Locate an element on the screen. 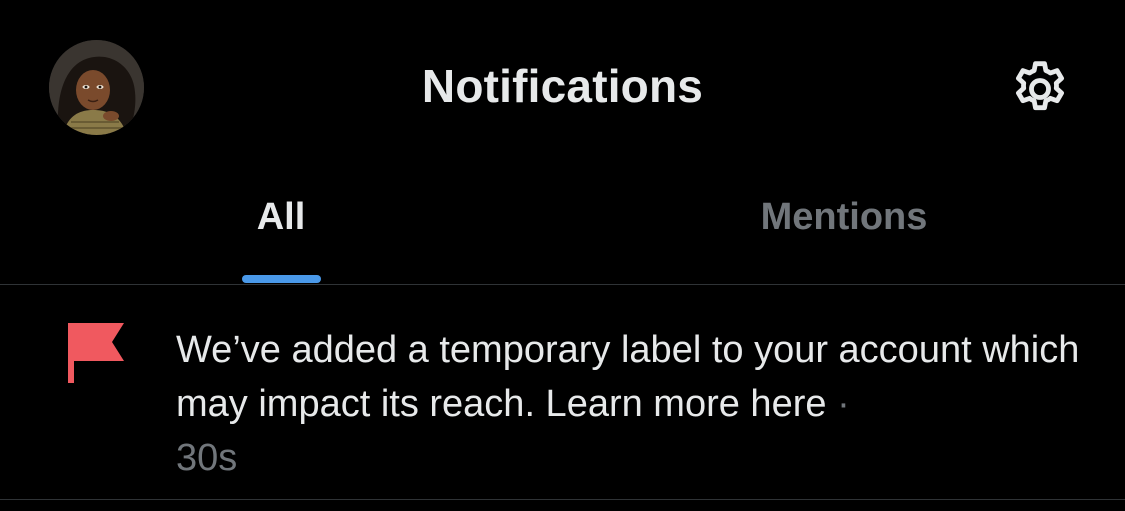 The image size is (1125, 511). tab-mentions-label: Mentions is located at coordinates (844, 217).